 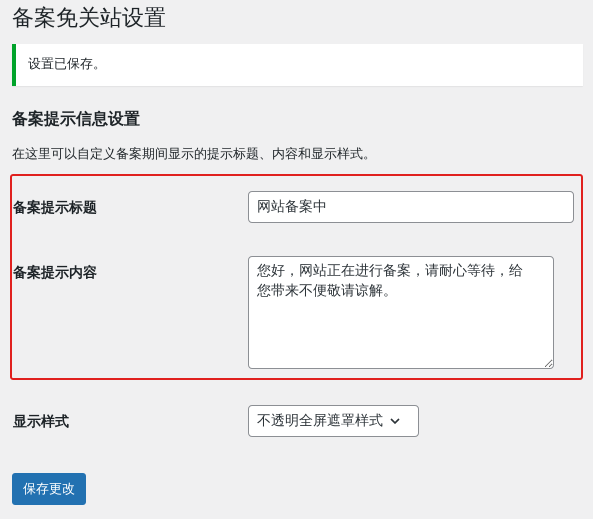 I want to click on text-area: 您好，网站正在进行备案，请耐心等待，给您带来不便敬请谅解。, so click(x=401, y=312).